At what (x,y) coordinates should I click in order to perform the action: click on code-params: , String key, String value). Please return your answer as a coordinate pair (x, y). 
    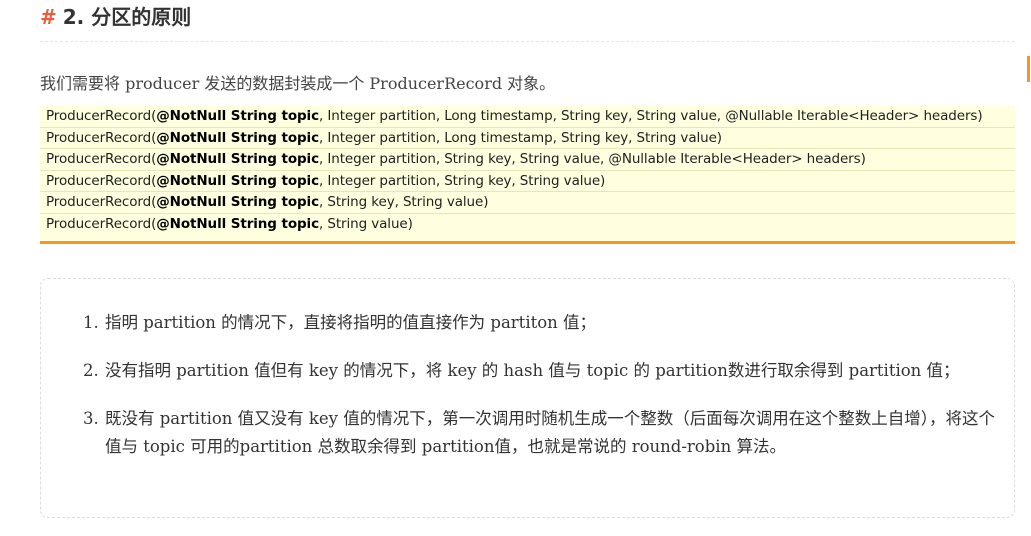
    Looking at the image, I should click on (403, 202).